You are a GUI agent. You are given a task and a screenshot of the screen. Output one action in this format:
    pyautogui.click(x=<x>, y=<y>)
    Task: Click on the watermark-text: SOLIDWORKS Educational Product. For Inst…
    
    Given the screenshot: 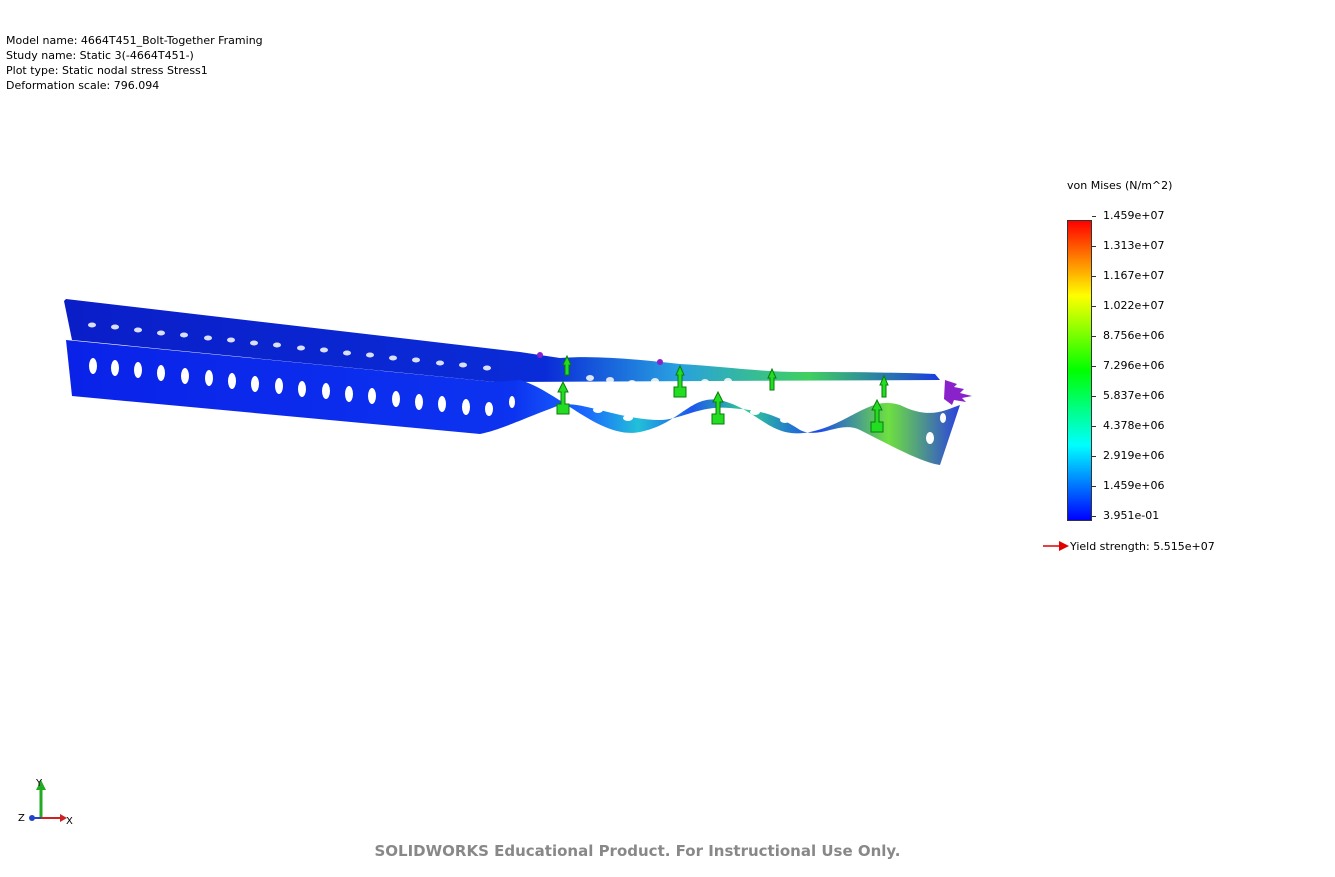 What is the action you would take?
    pyautogui.click(x=637, y=851)
    